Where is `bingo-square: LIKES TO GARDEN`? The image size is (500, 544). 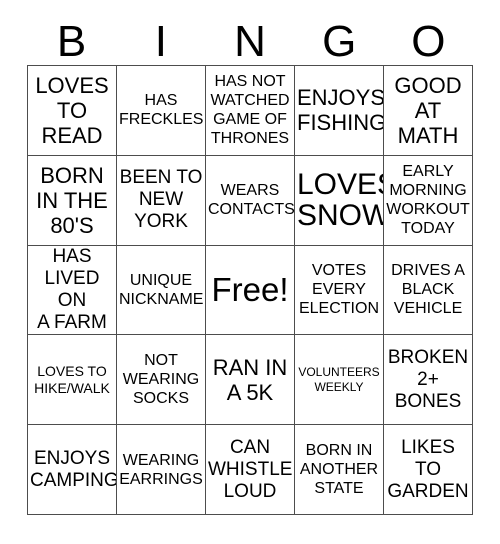
bingo-square: LIKES TO GARDEN is located at coordinates (428, 470).